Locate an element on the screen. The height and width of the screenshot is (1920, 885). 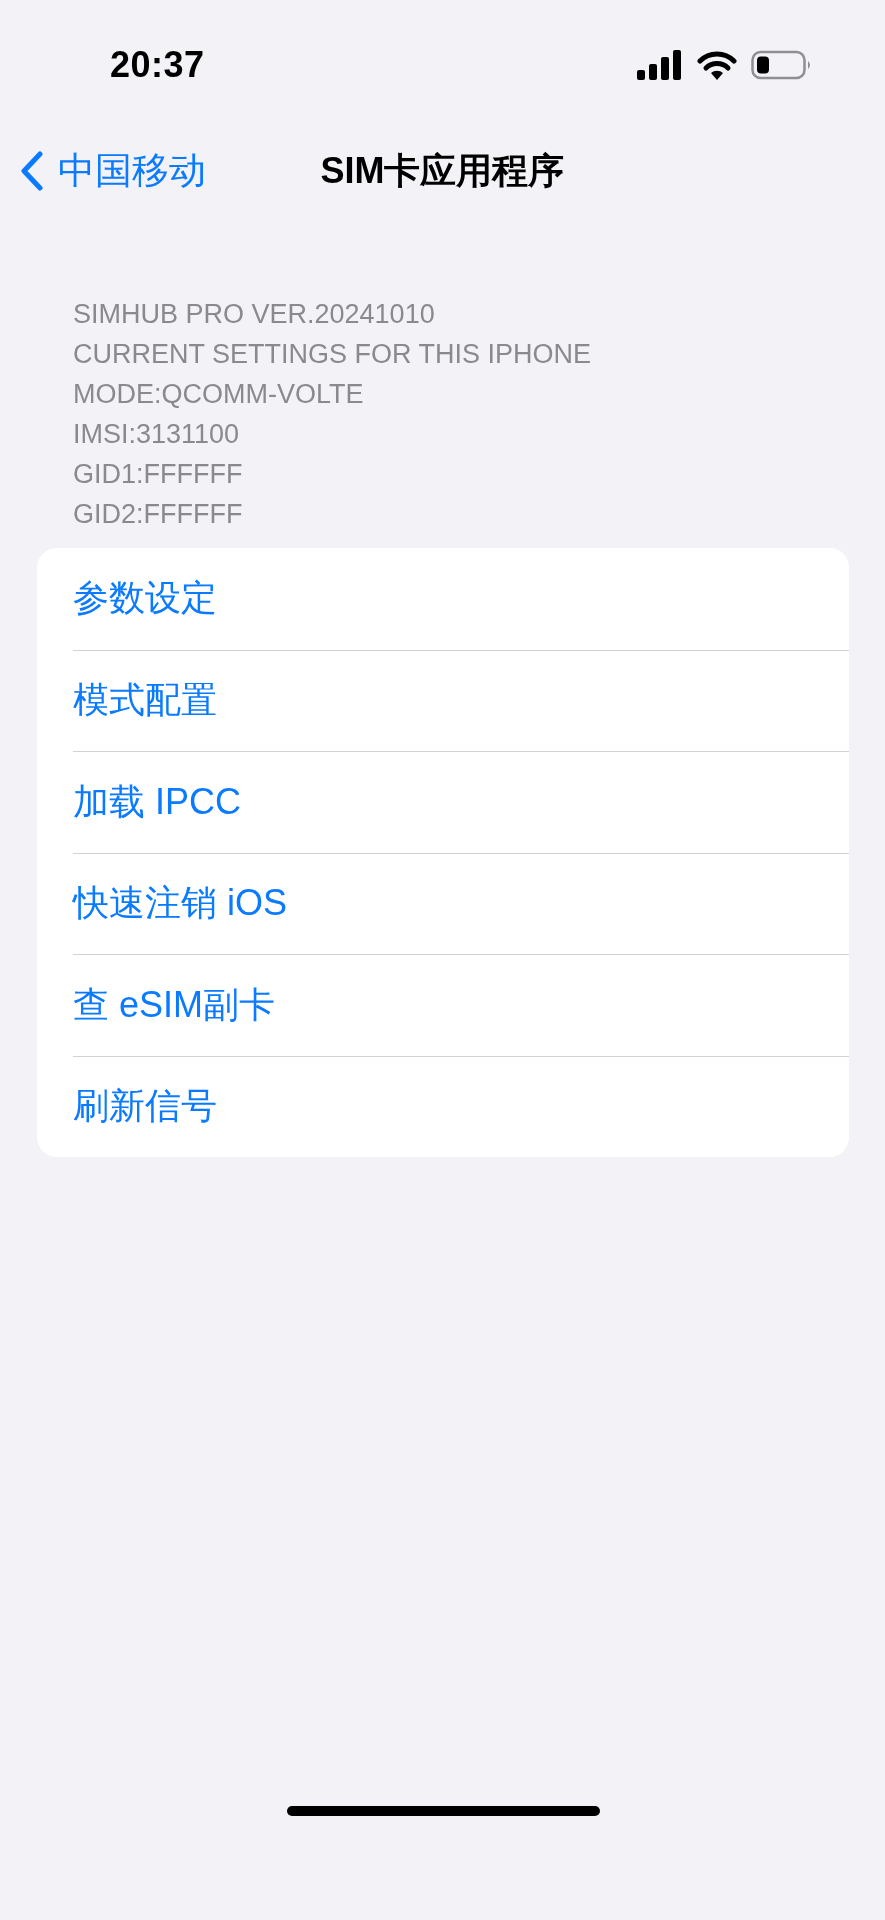
info-line: GID1:FFFFFF is located at coordinates (158, 474).